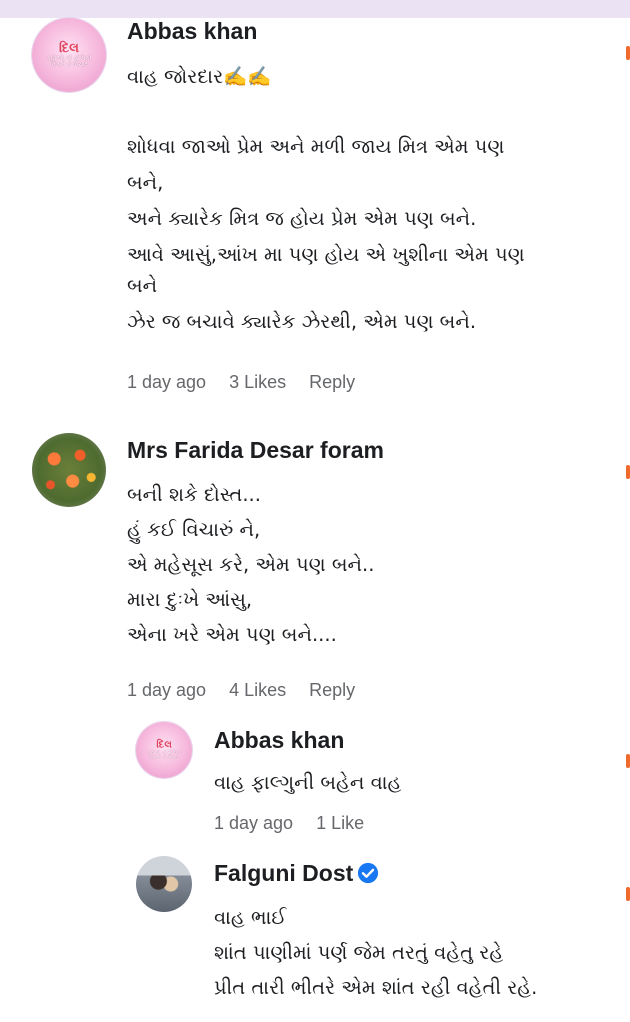 The image size is (630, 1022). What do you see at coordinates (284, 873) in the screenshot?
I see `commenter-name-text: Falguni Dost` at bounding box center [284, 873].